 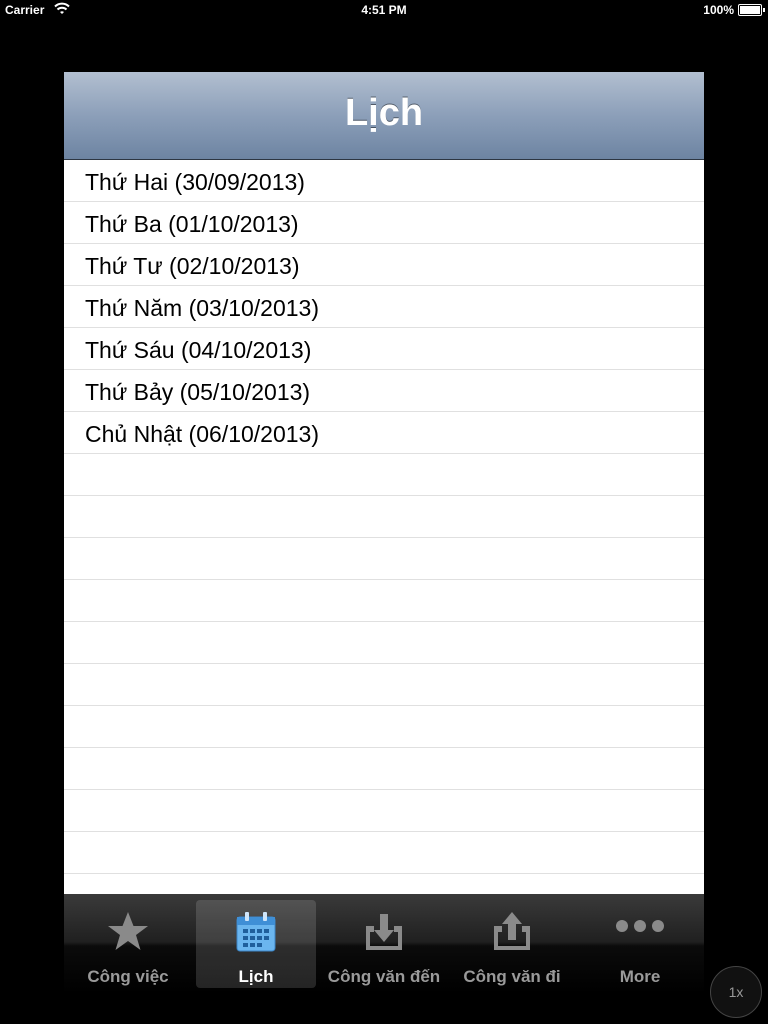 I want to click on calendar-icon, so click(x=256, y=932).